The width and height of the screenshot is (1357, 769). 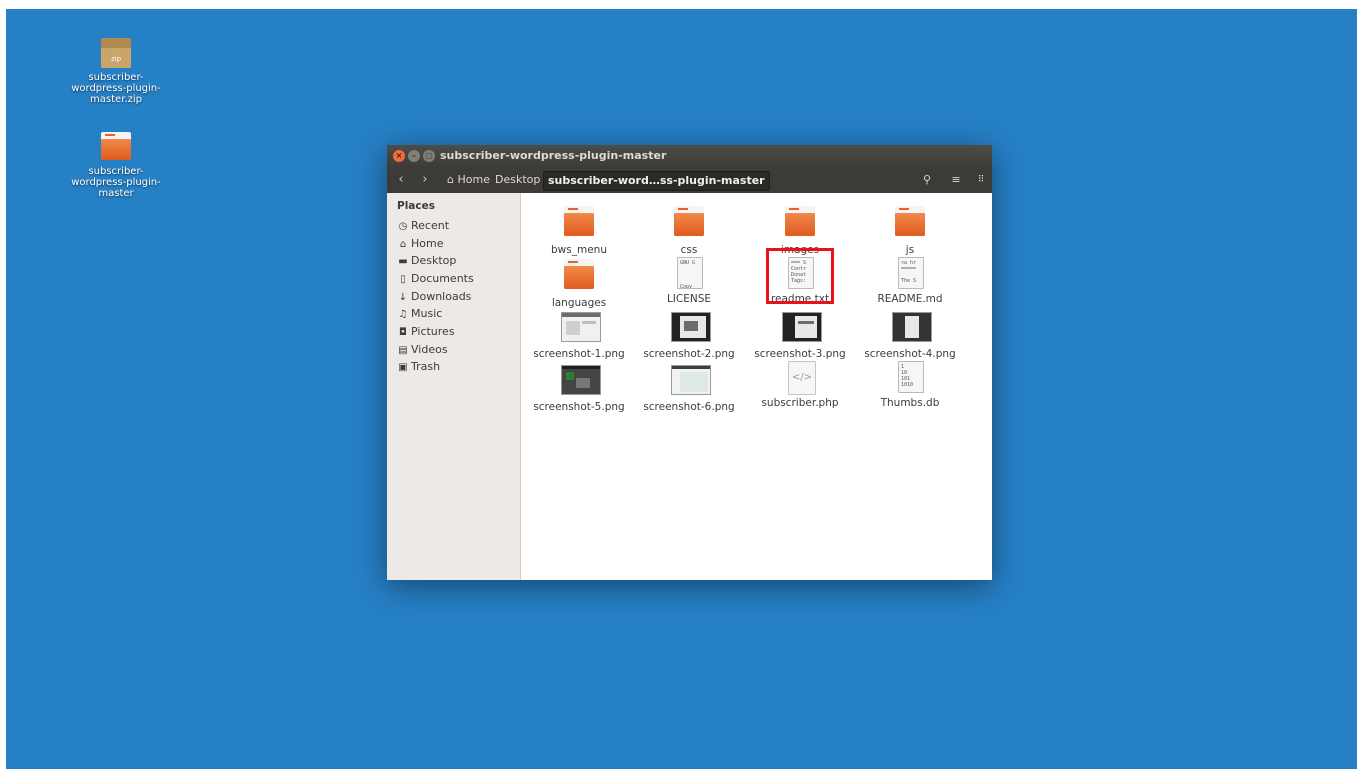 What do you see at coordinates (399, 156) in the screenshot?
I see `close-icon: ×` at bounding box center [399, 156].